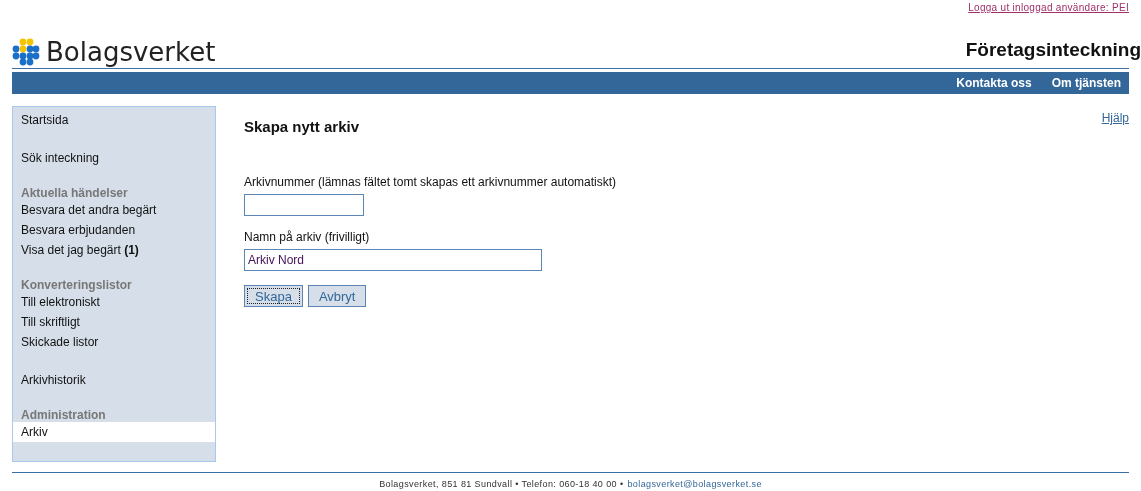 This screenshot has width=1141, height=491. What do you see at coordinates (501, 484) in the screenshot?
I see `footer-text: Bolagsverket, 851 81 Sundvall • Telefon: 060-18 40 00 •` at bounding box center [501, 484].